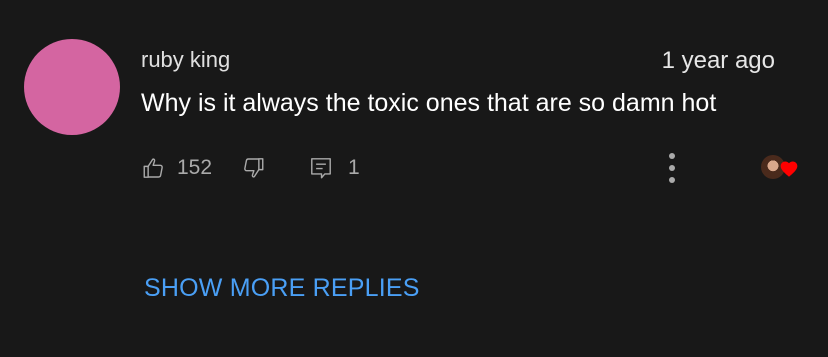 The width and height of the screenshot is (828, 357). What do you see at coordinates (72, 87) in the screenshot?
I see `avatar` at bounding box center [72, 87].